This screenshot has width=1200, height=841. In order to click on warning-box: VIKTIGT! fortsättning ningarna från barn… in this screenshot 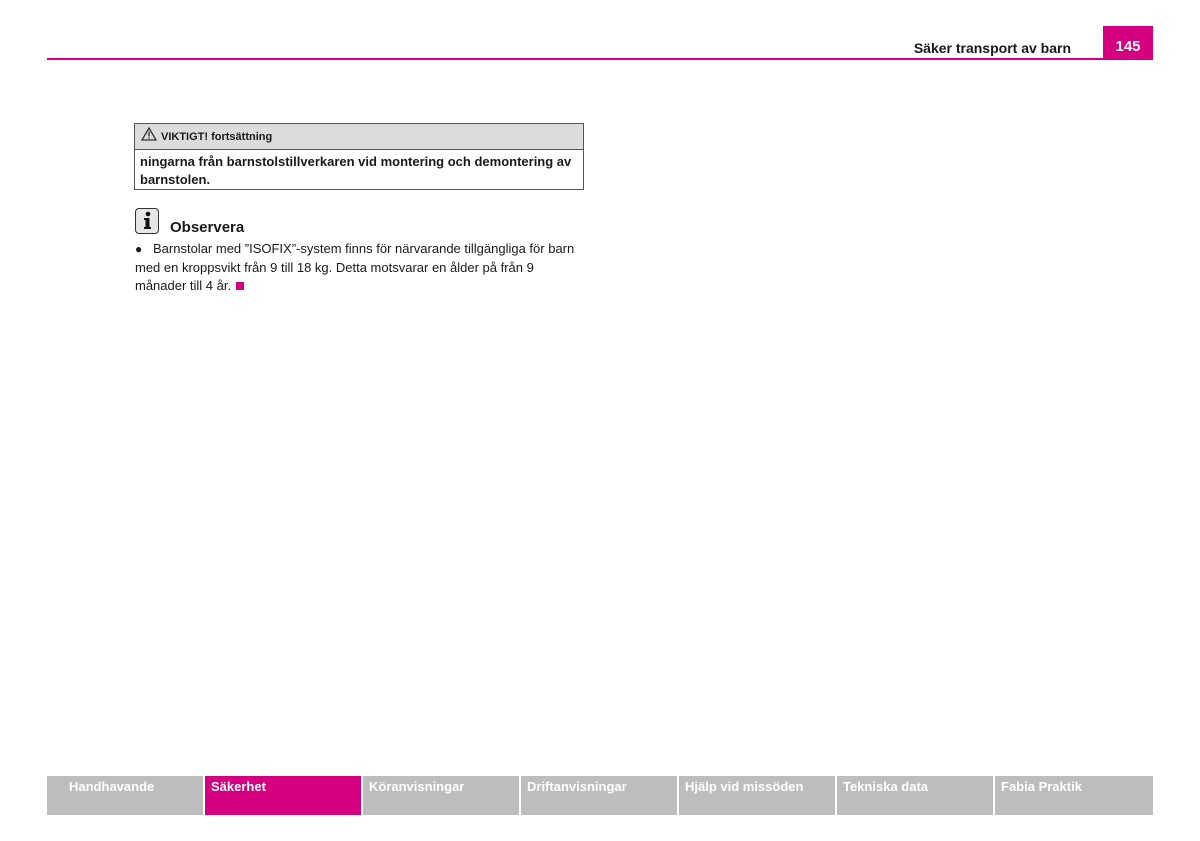, I will do `click(359, 156)`.